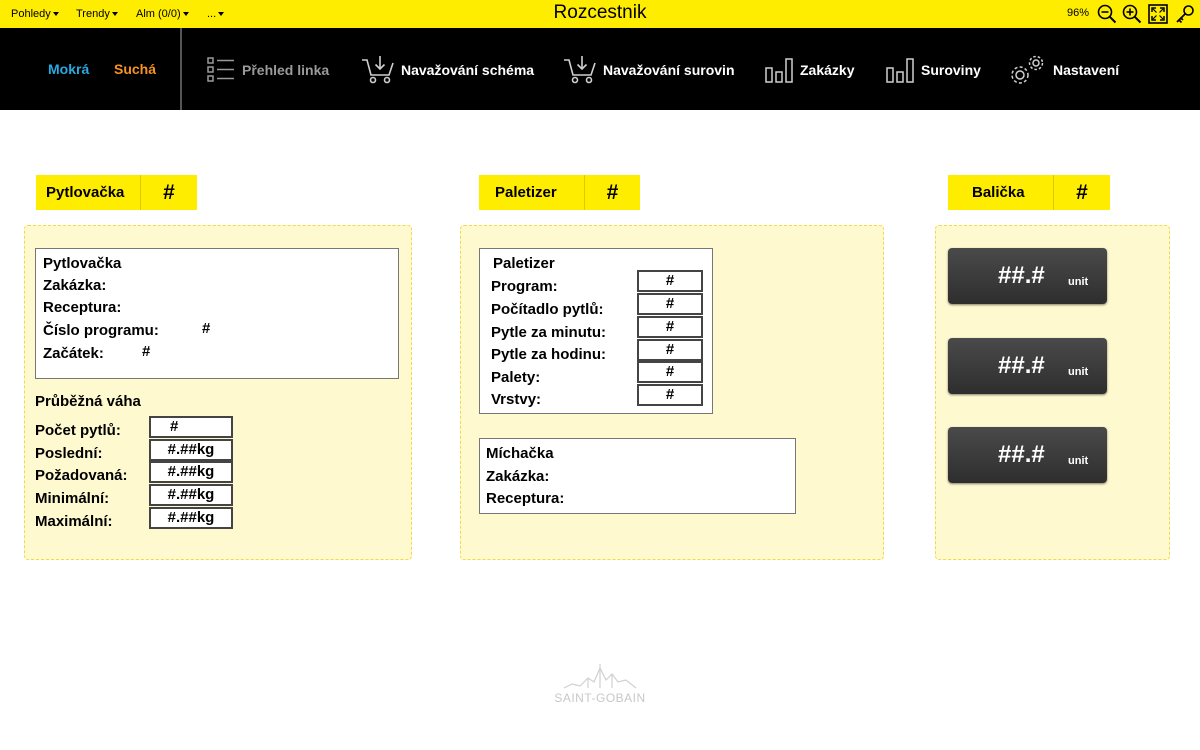 The height and width of the screenshot is (750, 1200). Describe the element at coordinates (649, 70) in the screenshot. I see `nav-item-navazovani-surovin: Navažování surovin` at that location.